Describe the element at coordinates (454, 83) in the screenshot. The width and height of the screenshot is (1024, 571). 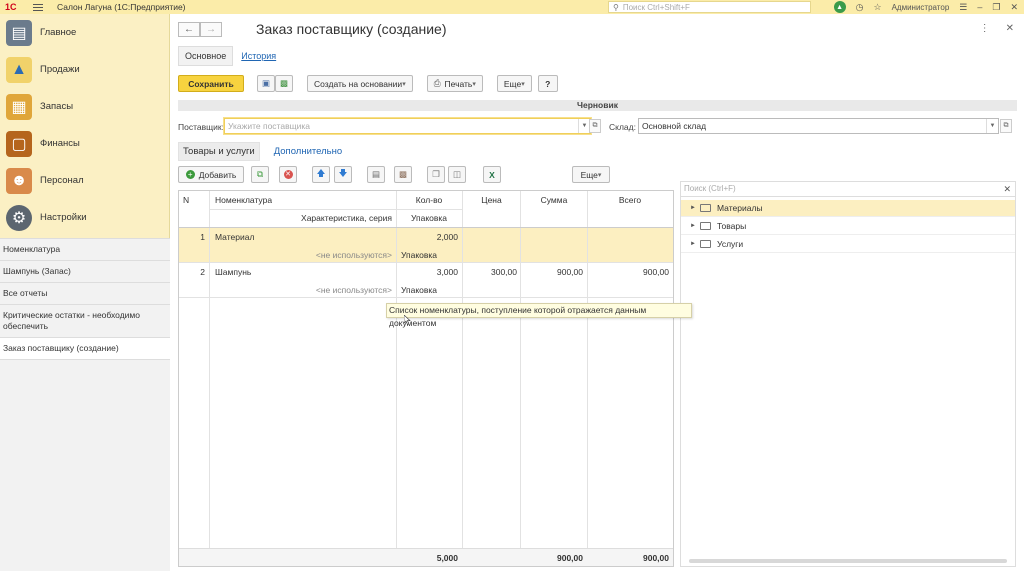
I see `print-button: ⎙ Печать` at that location.